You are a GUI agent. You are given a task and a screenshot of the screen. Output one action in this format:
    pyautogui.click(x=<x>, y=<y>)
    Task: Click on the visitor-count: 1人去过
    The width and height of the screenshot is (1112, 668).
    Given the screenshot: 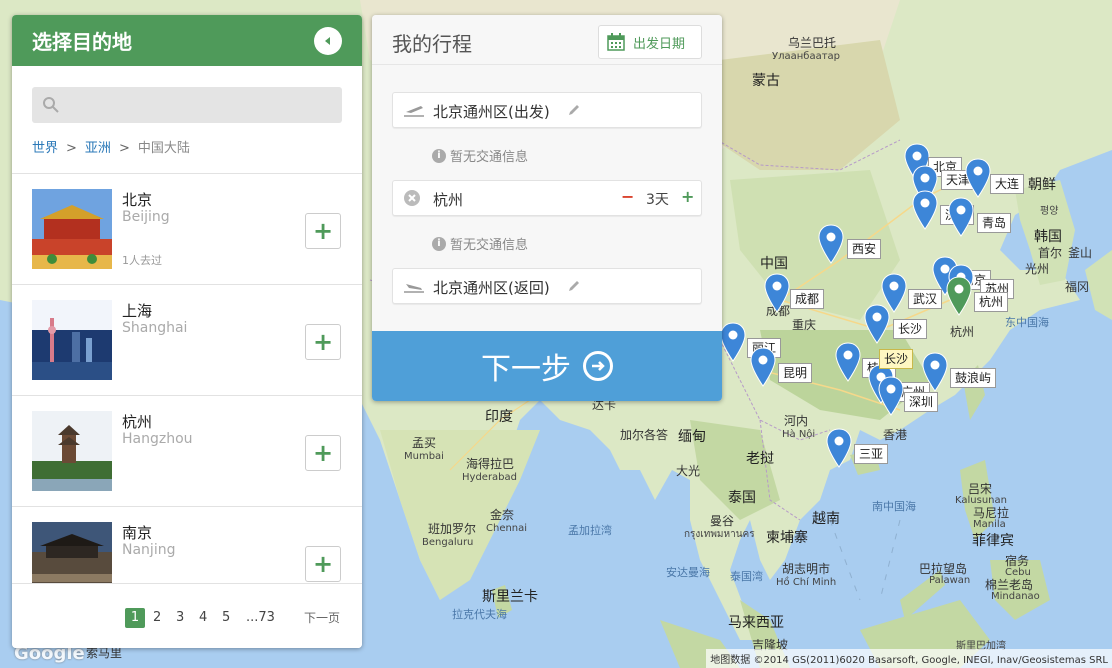 What is the action you would take?
    pyautogui.click(x=142, y=260)
    